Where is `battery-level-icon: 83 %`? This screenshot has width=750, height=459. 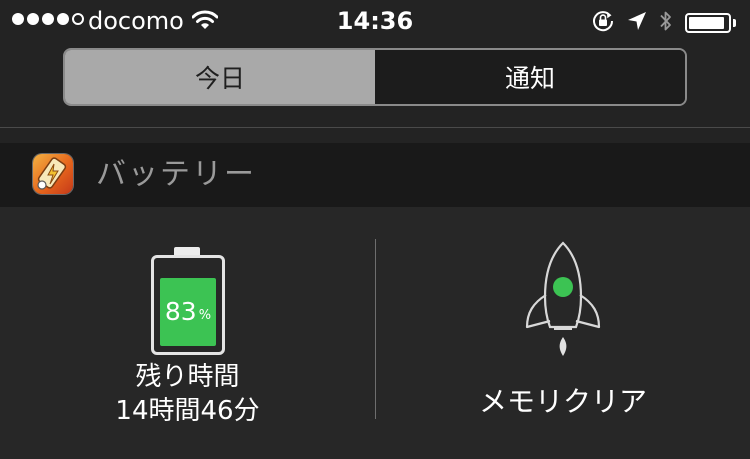 battery-level-icon: 83 % is located at coordinates (188, 301).